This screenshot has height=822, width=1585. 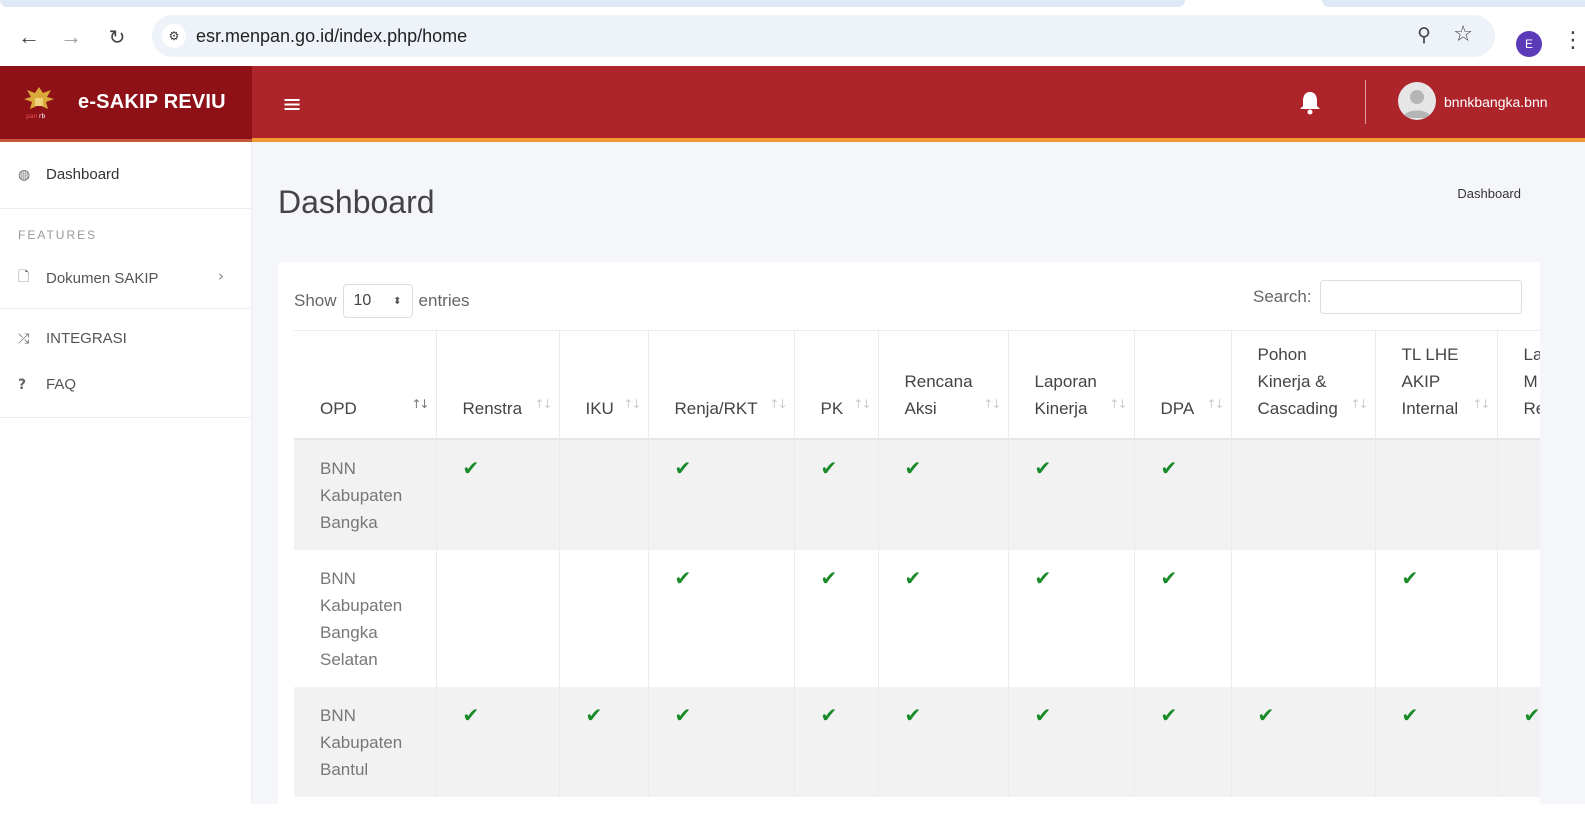 I want to click on sidebar-item-integrasi: ⤮ INTEGRASI, so click(x=72, y=338).